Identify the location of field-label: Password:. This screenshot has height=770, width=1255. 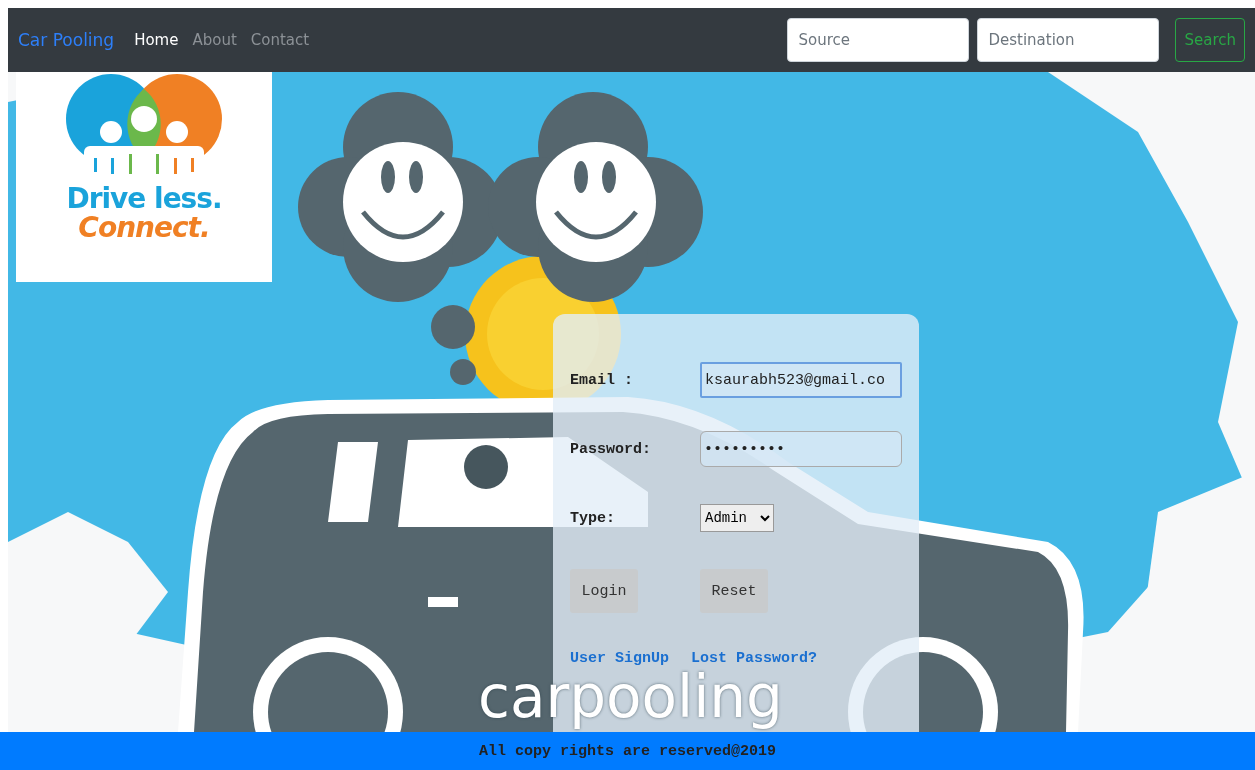
(611, 449).